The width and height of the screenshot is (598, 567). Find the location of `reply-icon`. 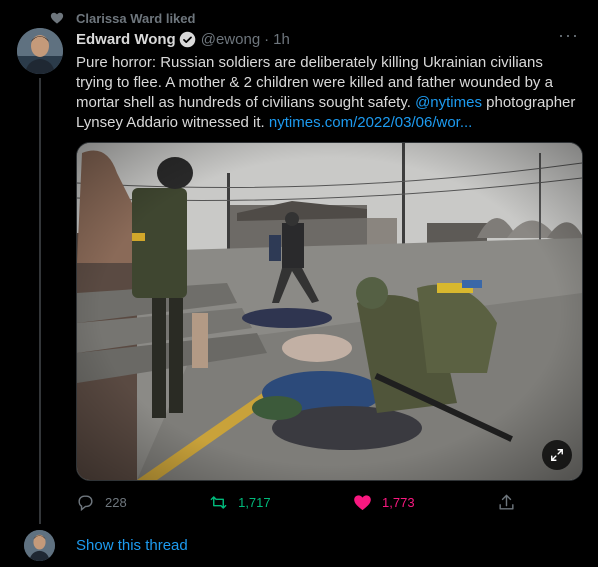

reply-icon is located at coordinates (85, 502).